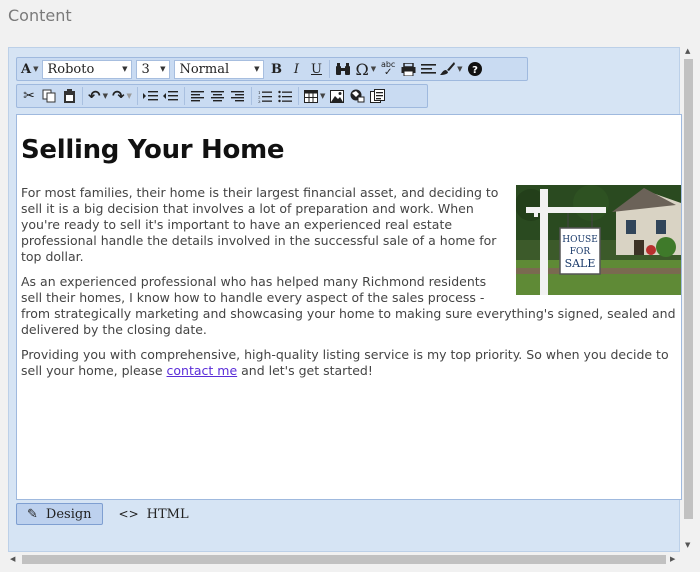 This screenshot has height=572, width=700. What do you see at coordinates (305, 370) in the screenshot?
I see `paragraph-3-text-end: and let's get started!` at bounding box center [305, 370].